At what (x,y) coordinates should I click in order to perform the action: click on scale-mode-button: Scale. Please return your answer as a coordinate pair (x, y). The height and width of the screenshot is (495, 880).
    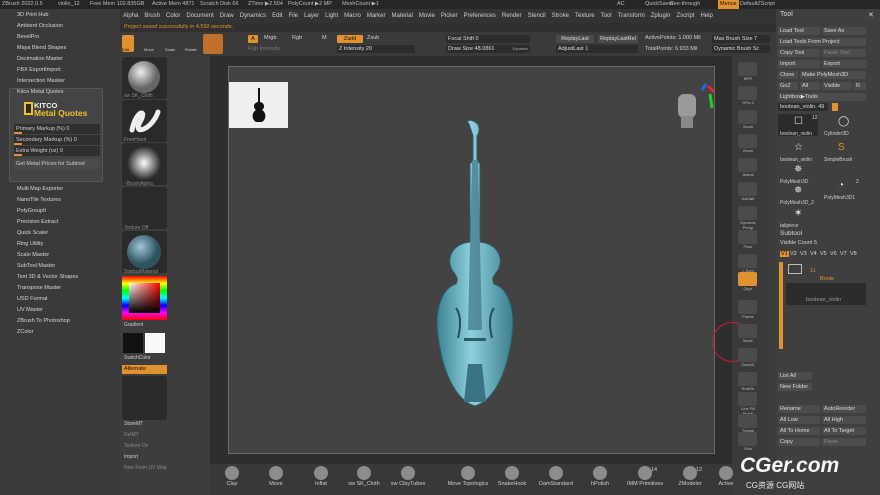
    Looking at the image, I should click on (170, 49).